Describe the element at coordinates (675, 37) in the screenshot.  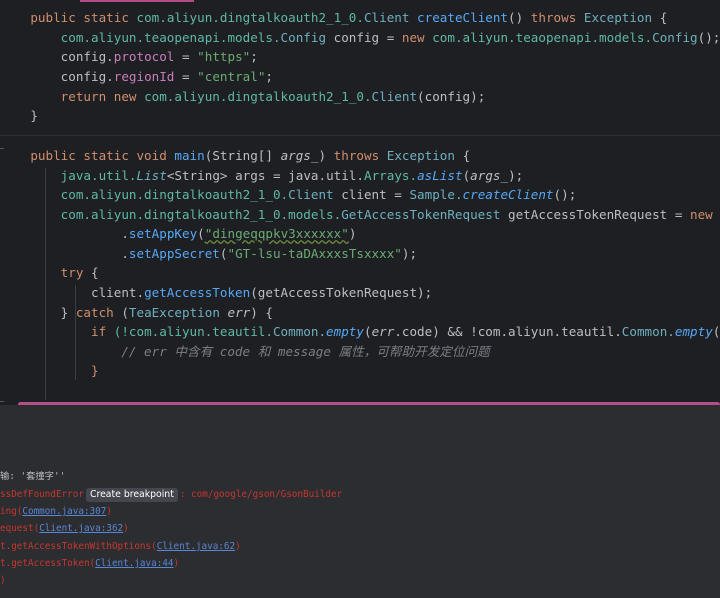
I see `code-token: Config` at that location.